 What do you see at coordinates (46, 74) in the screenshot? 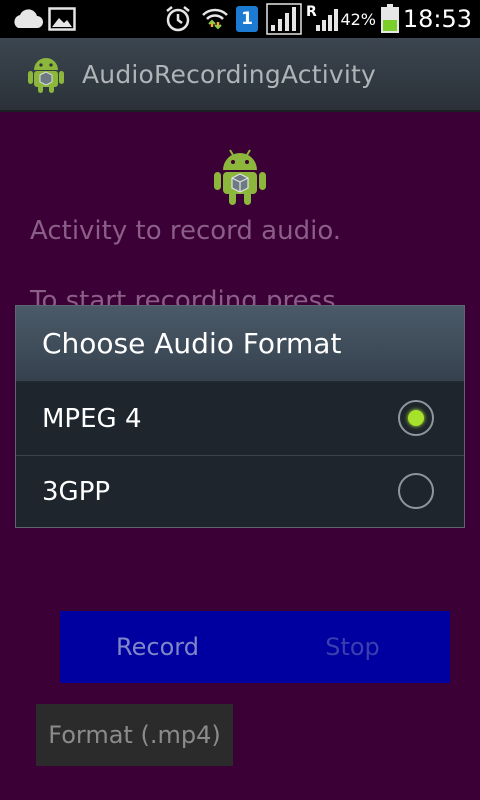
I see `android-app-icon` at bounding box center [46, 74].